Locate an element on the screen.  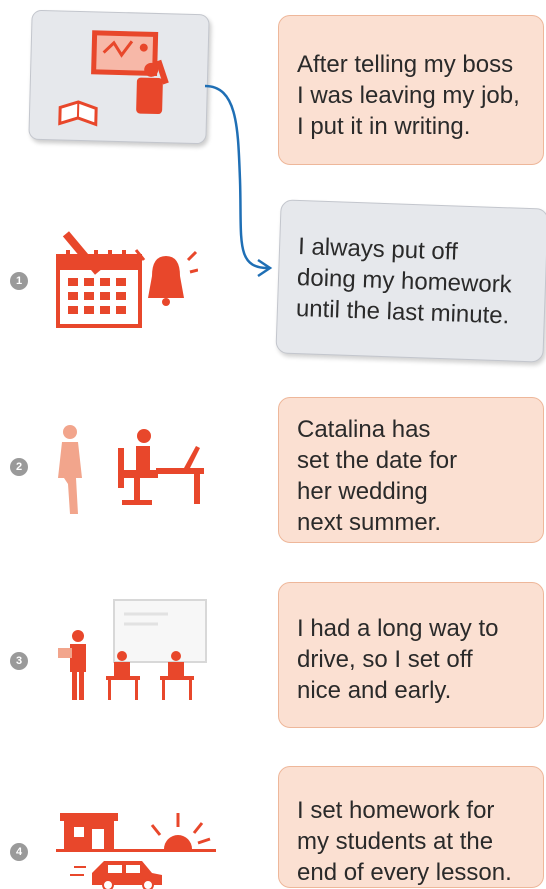
card-line: I put it in writing. is located at coordinates (384, 126).